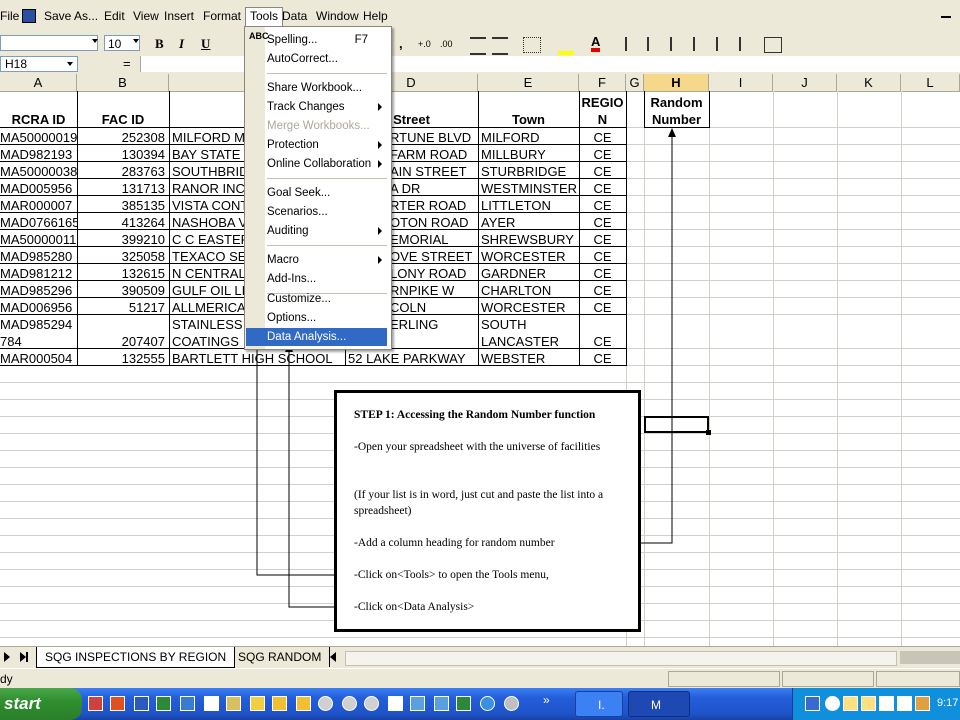 This screenshot has height=720, width=960. What do you see at coordinates (327, 107) in the screenshot?
I see `menu-item-track-changes: Track Changes` at bounding box center [327, 107].